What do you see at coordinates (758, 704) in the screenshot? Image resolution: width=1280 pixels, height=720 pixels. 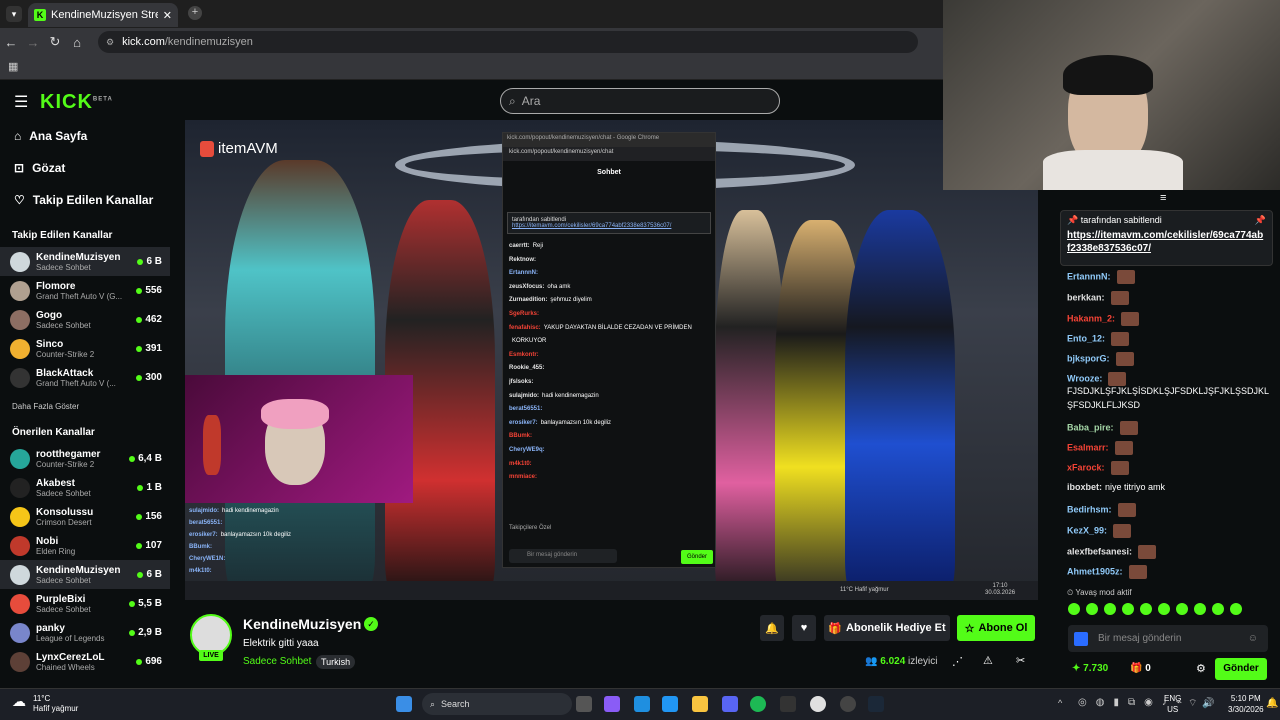 I see `spotify-icon` at bounding box center [758, 704].